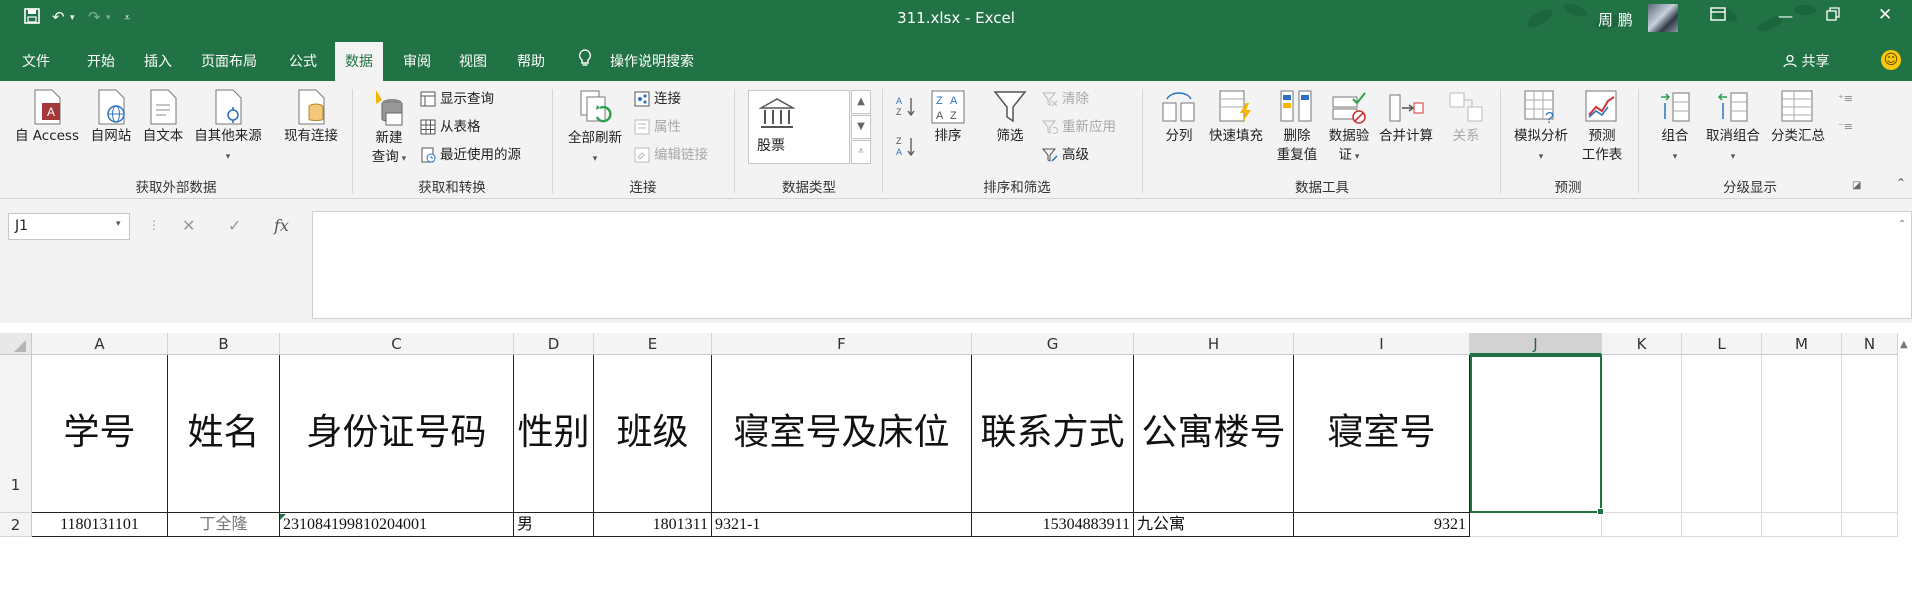 The width and height of the screenshot is (1912, 615). Describe the element at coordinates (303, 61) in the screenshot. I see `tab-formulas: 公式` at that location.